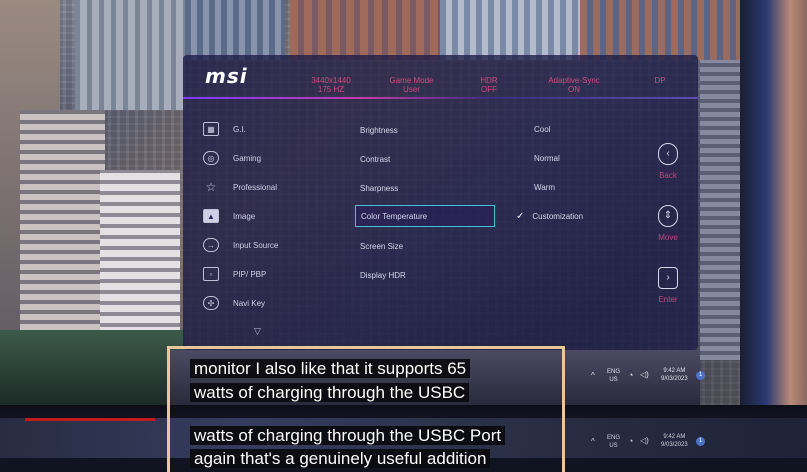  Describe the element at coordinates (90, 419) in the screenshot. I see `red-progress-strip` at that location.